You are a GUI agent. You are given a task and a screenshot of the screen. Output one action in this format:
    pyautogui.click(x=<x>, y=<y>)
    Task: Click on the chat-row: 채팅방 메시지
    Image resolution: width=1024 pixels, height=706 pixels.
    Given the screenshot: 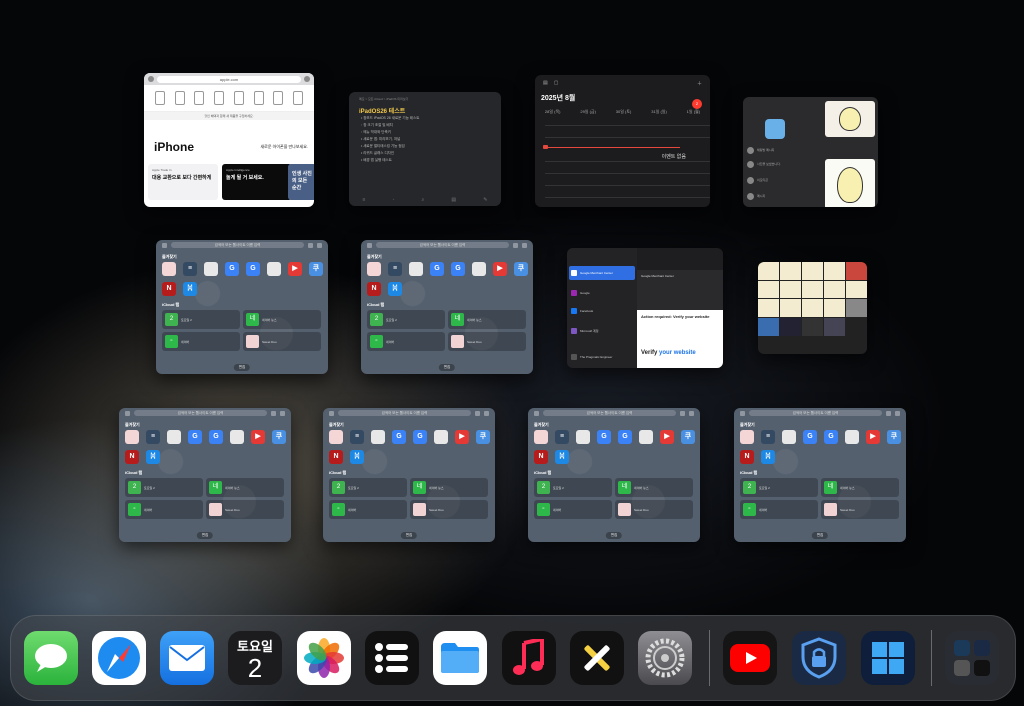 What is the action you would take?
    pyautogui.click(x=776, y=150)
    